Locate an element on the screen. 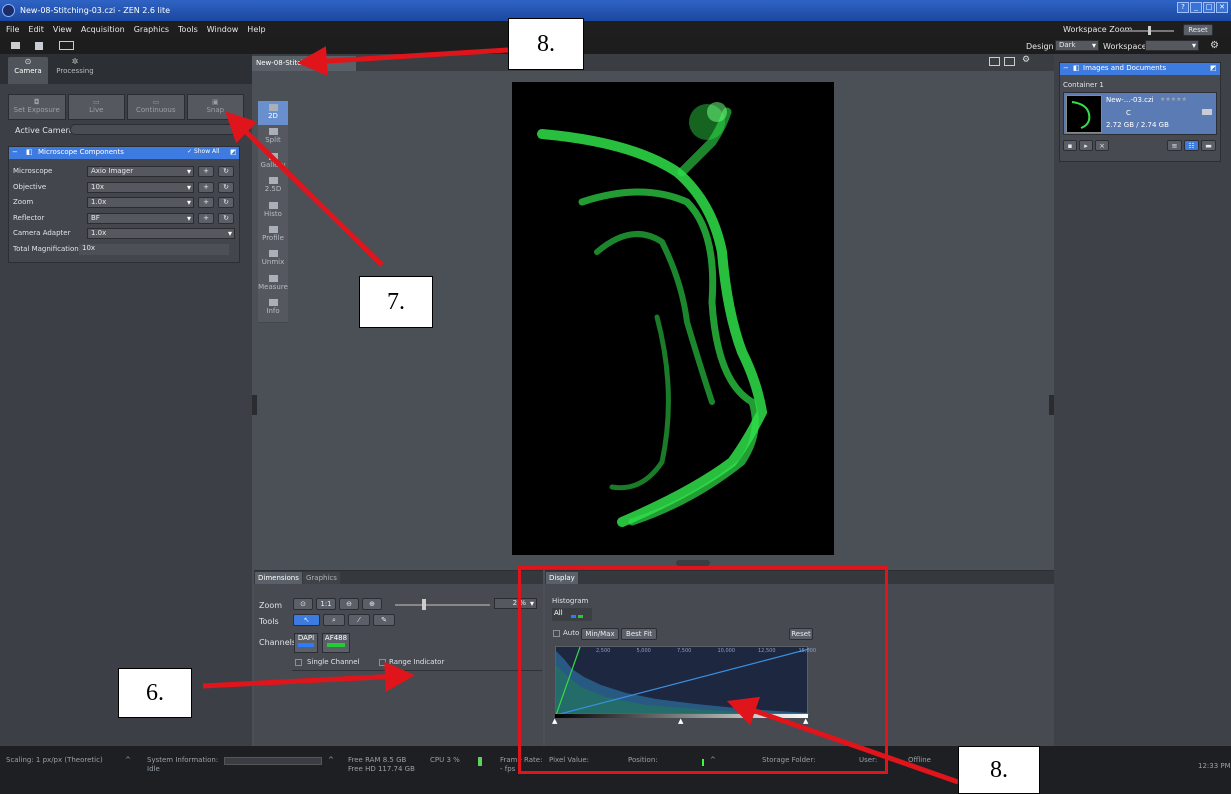  microscope-components-header: − ◧ Microscope Components ✓ Show All ◩ is located at coordinates (124, 153).